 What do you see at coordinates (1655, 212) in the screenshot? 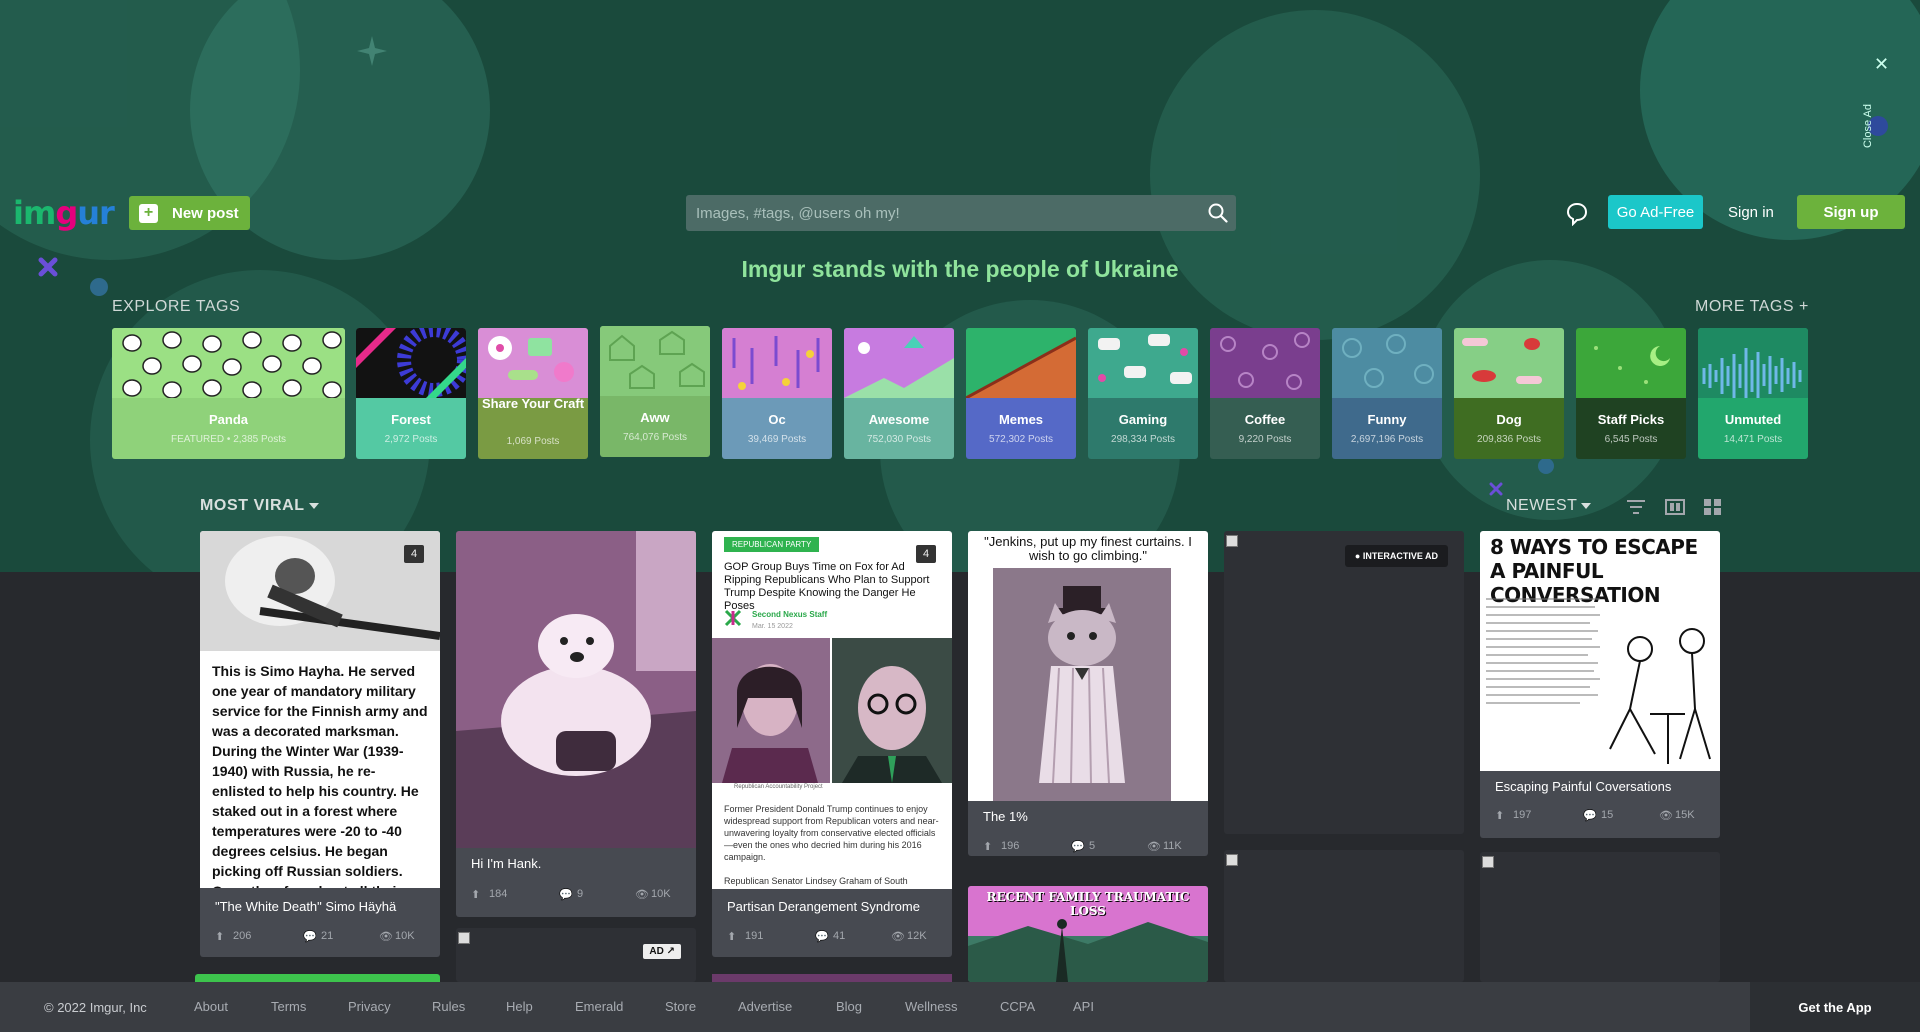
I see `go-ad-free-button: Go Ad-Free` at bounding box center [1655, 212].